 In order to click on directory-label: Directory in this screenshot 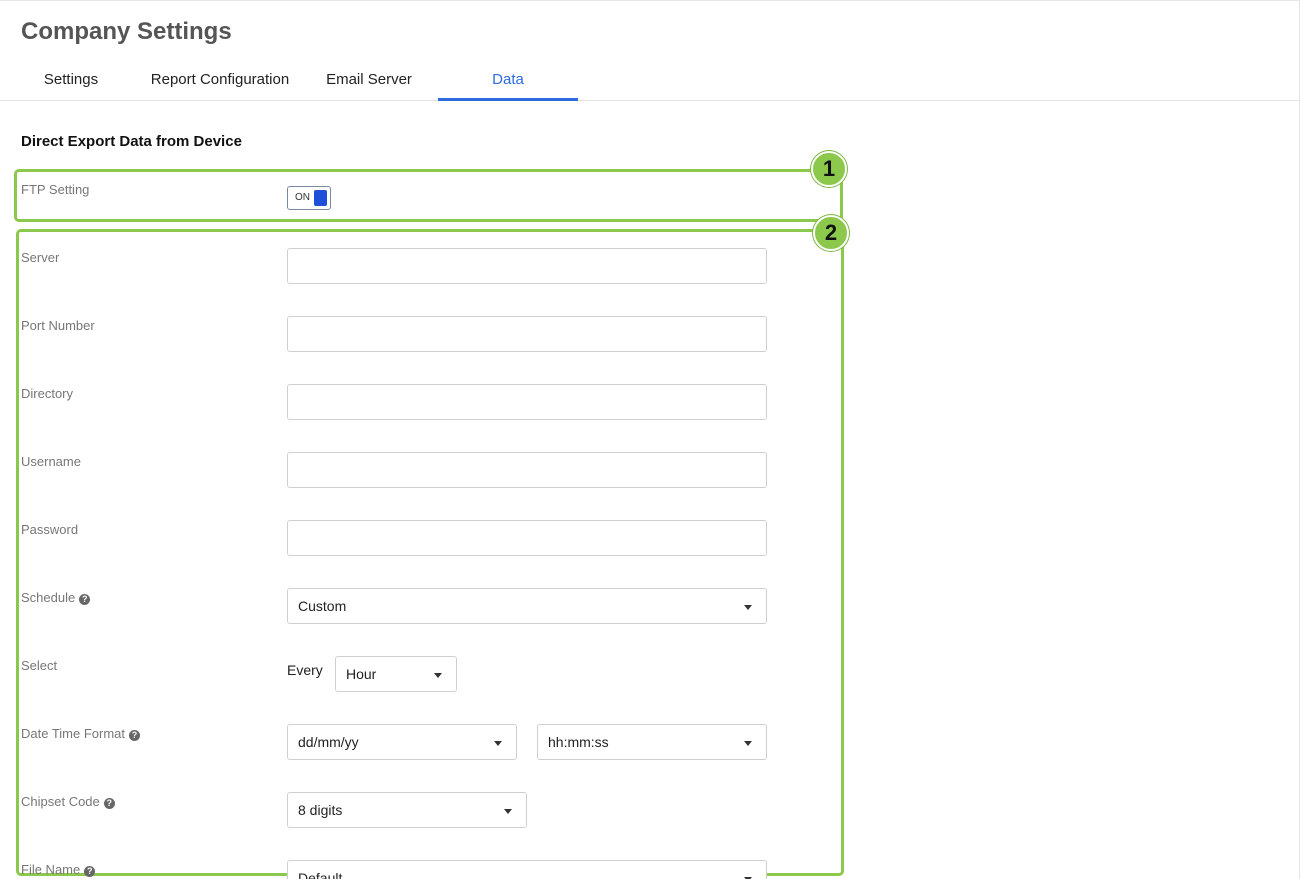, I will do `click(47, 393)`.